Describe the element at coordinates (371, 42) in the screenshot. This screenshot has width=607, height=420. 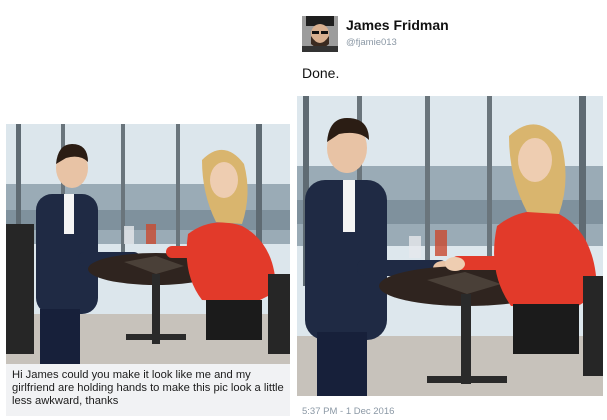
I see `author-handle: @fjamie013` at that location.